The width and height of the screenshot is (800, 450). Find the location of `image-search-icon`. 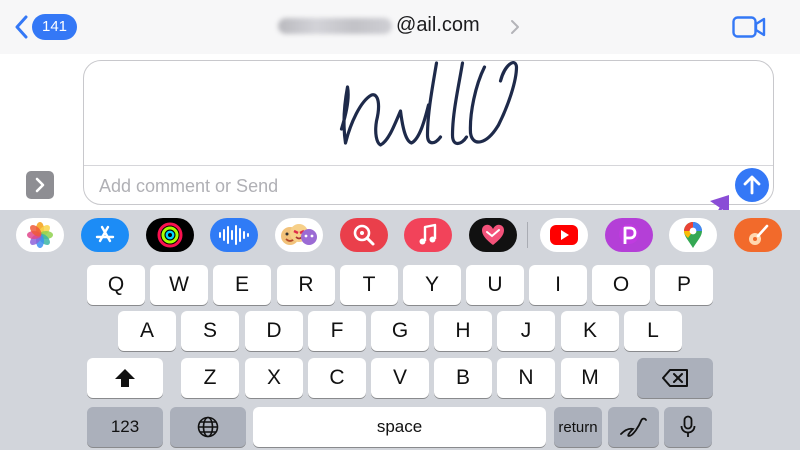

image-search-icon is located at coordinates (364, 235).